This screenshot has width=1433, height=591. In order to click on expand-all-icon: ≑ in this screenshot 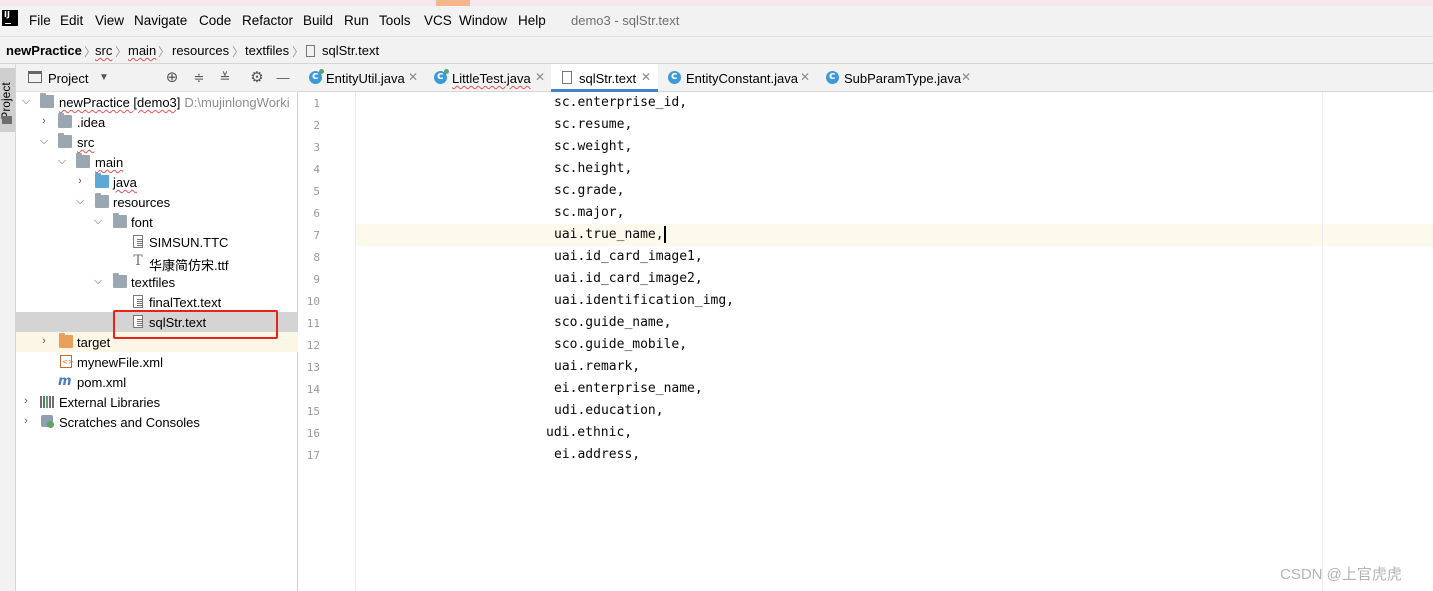, I will do `click(199, 78)`.